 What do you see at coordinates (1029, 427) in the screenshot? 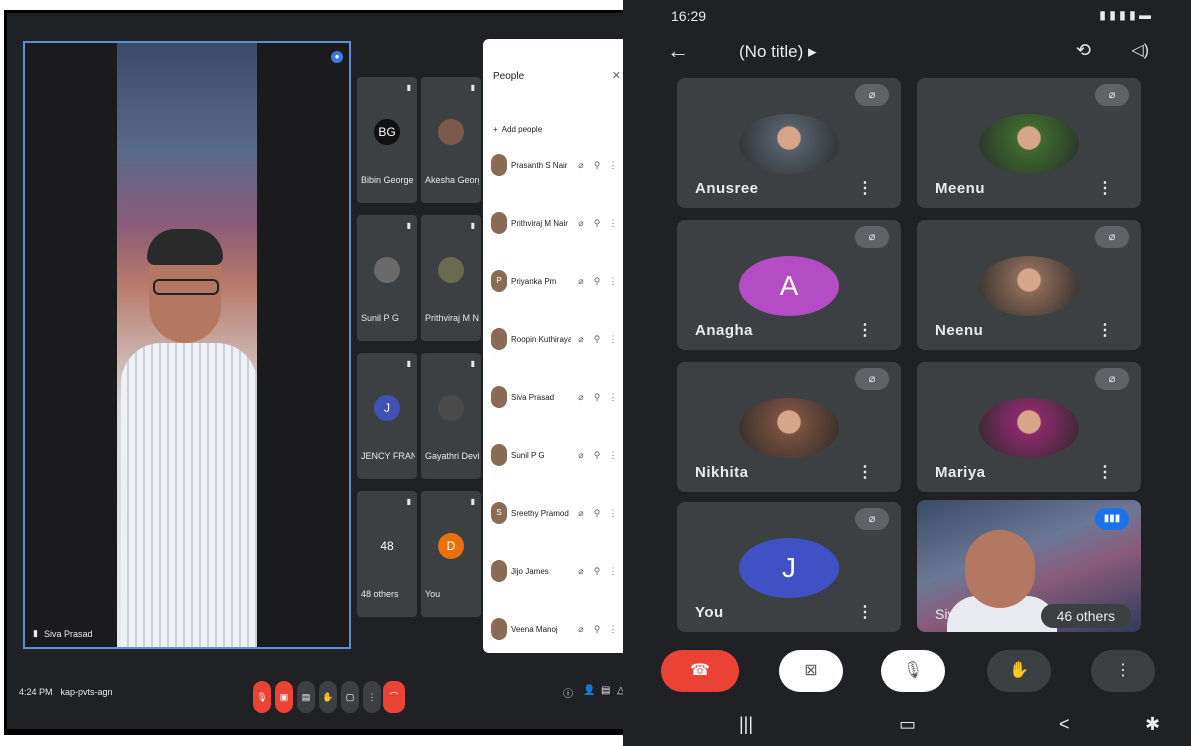
I see `participant-tile: ⌀ Mariya ⋮` at bounding box center [1029, 427].